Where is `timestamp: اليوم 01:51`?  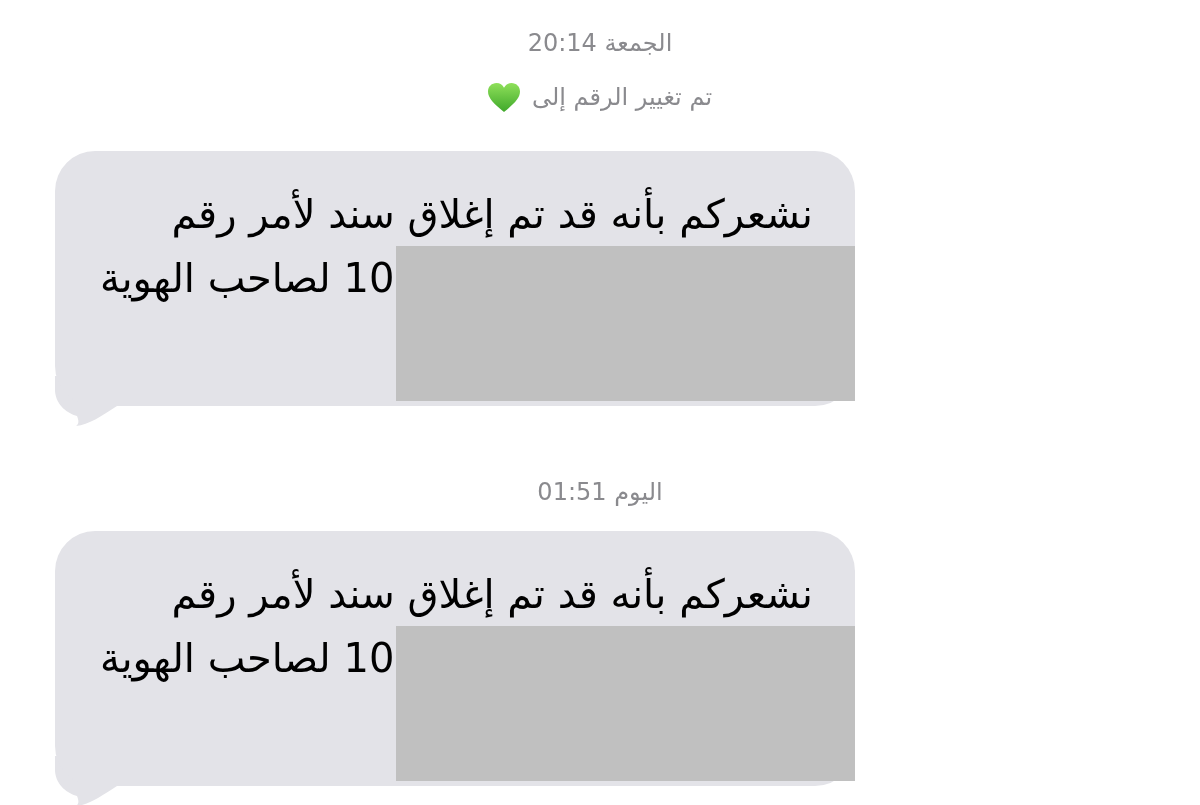
timestamp: اليوم 01:51 is located at coordinates (600, 492).